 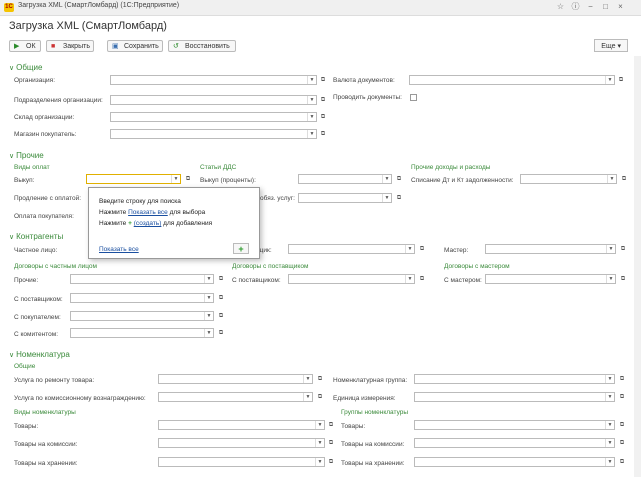 What do you see at coordinates (235, 379) in the screenshot?
I see `repair-service-field: ▼` at bounding box center [235, 379].